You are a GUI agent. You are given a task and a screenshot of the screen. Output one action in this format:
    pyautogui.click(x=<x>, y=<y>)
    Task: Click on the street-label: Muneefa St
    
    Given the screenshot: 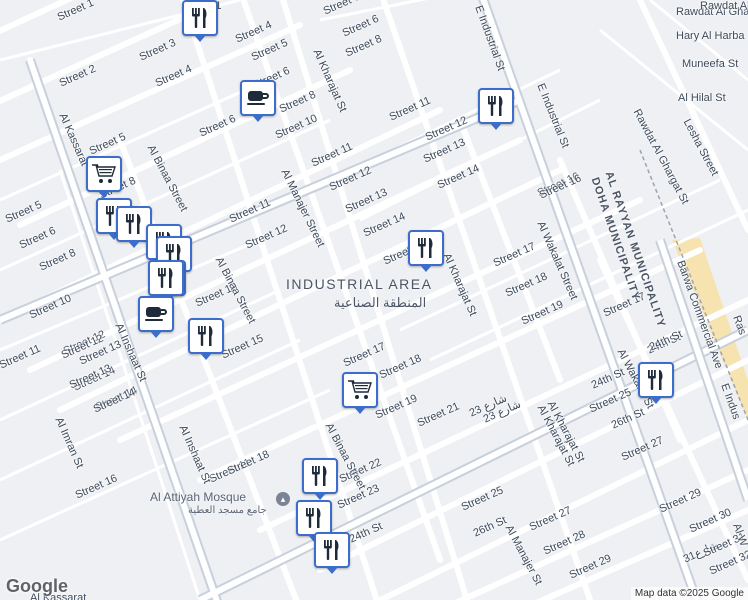 What is the action you would take?
    pyautogui.click(x=710, y=64)
    